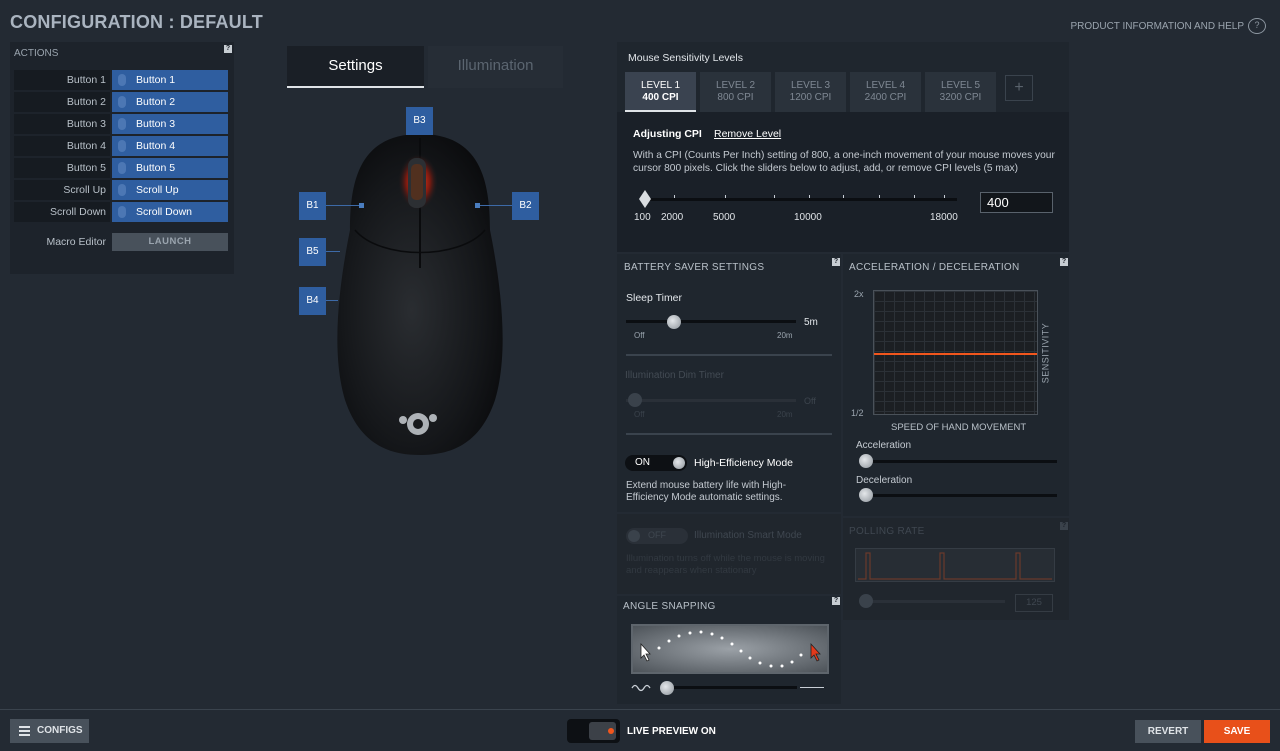  I want to click on deceleration-label: Deceleration, so click(884, 480).